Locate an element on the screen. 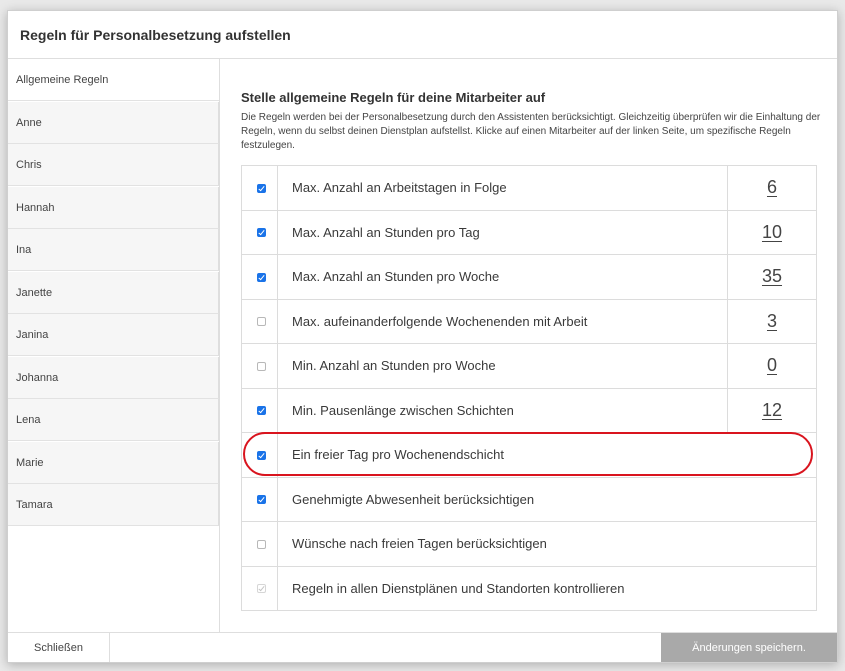 This screenshot has width=845, height=671. rule-value-cell: 3 is located at coordinates (771, 321).